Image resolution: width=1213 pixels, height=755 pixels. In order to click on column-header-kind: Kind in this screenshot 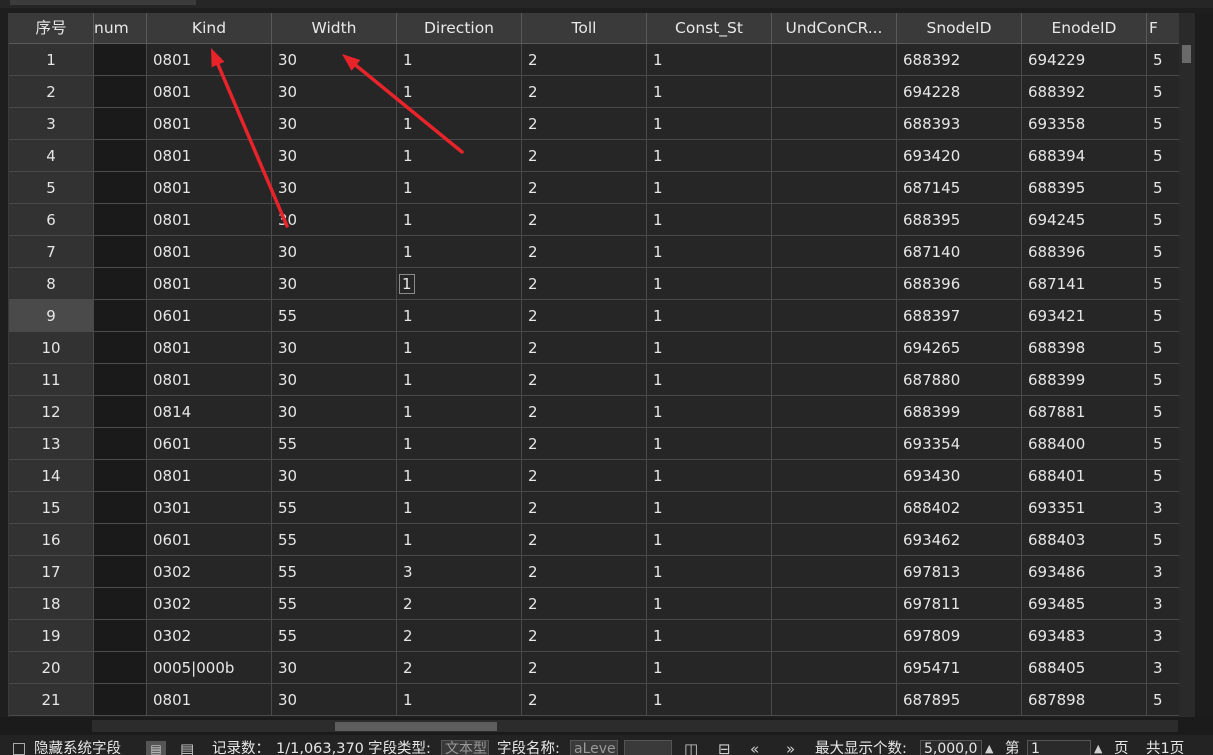, I will do `click(209, 28)`.